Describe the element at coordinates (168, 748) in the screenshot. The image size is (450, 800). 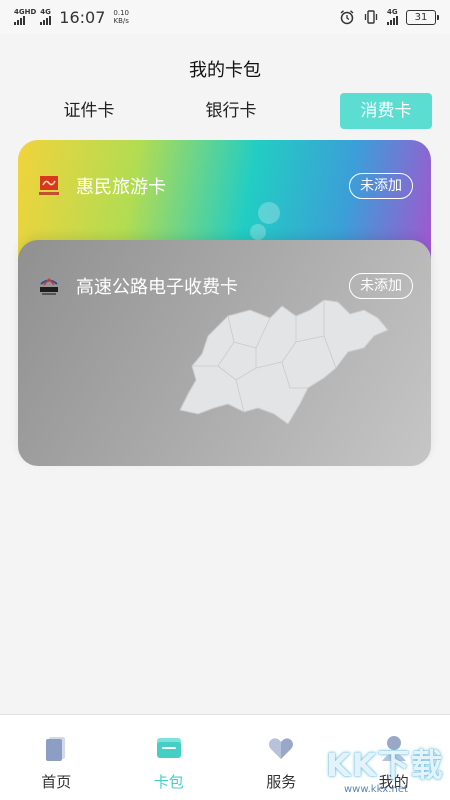
I see `wallet-icon` at that location.